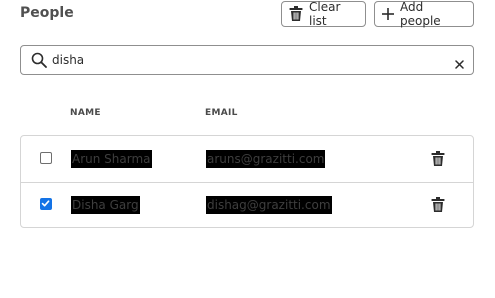 The height and width of the screenshot is (298, 495). Describe the element at coordinates (105, 205) in the screenshot. I see `person-name: Disha Garg` at that location.